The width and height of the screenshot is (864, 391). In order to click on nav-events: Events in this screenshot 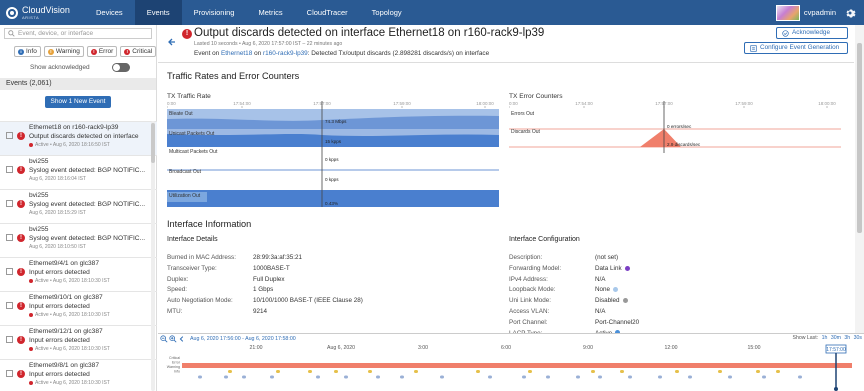, I will do `click(158, 12)`.